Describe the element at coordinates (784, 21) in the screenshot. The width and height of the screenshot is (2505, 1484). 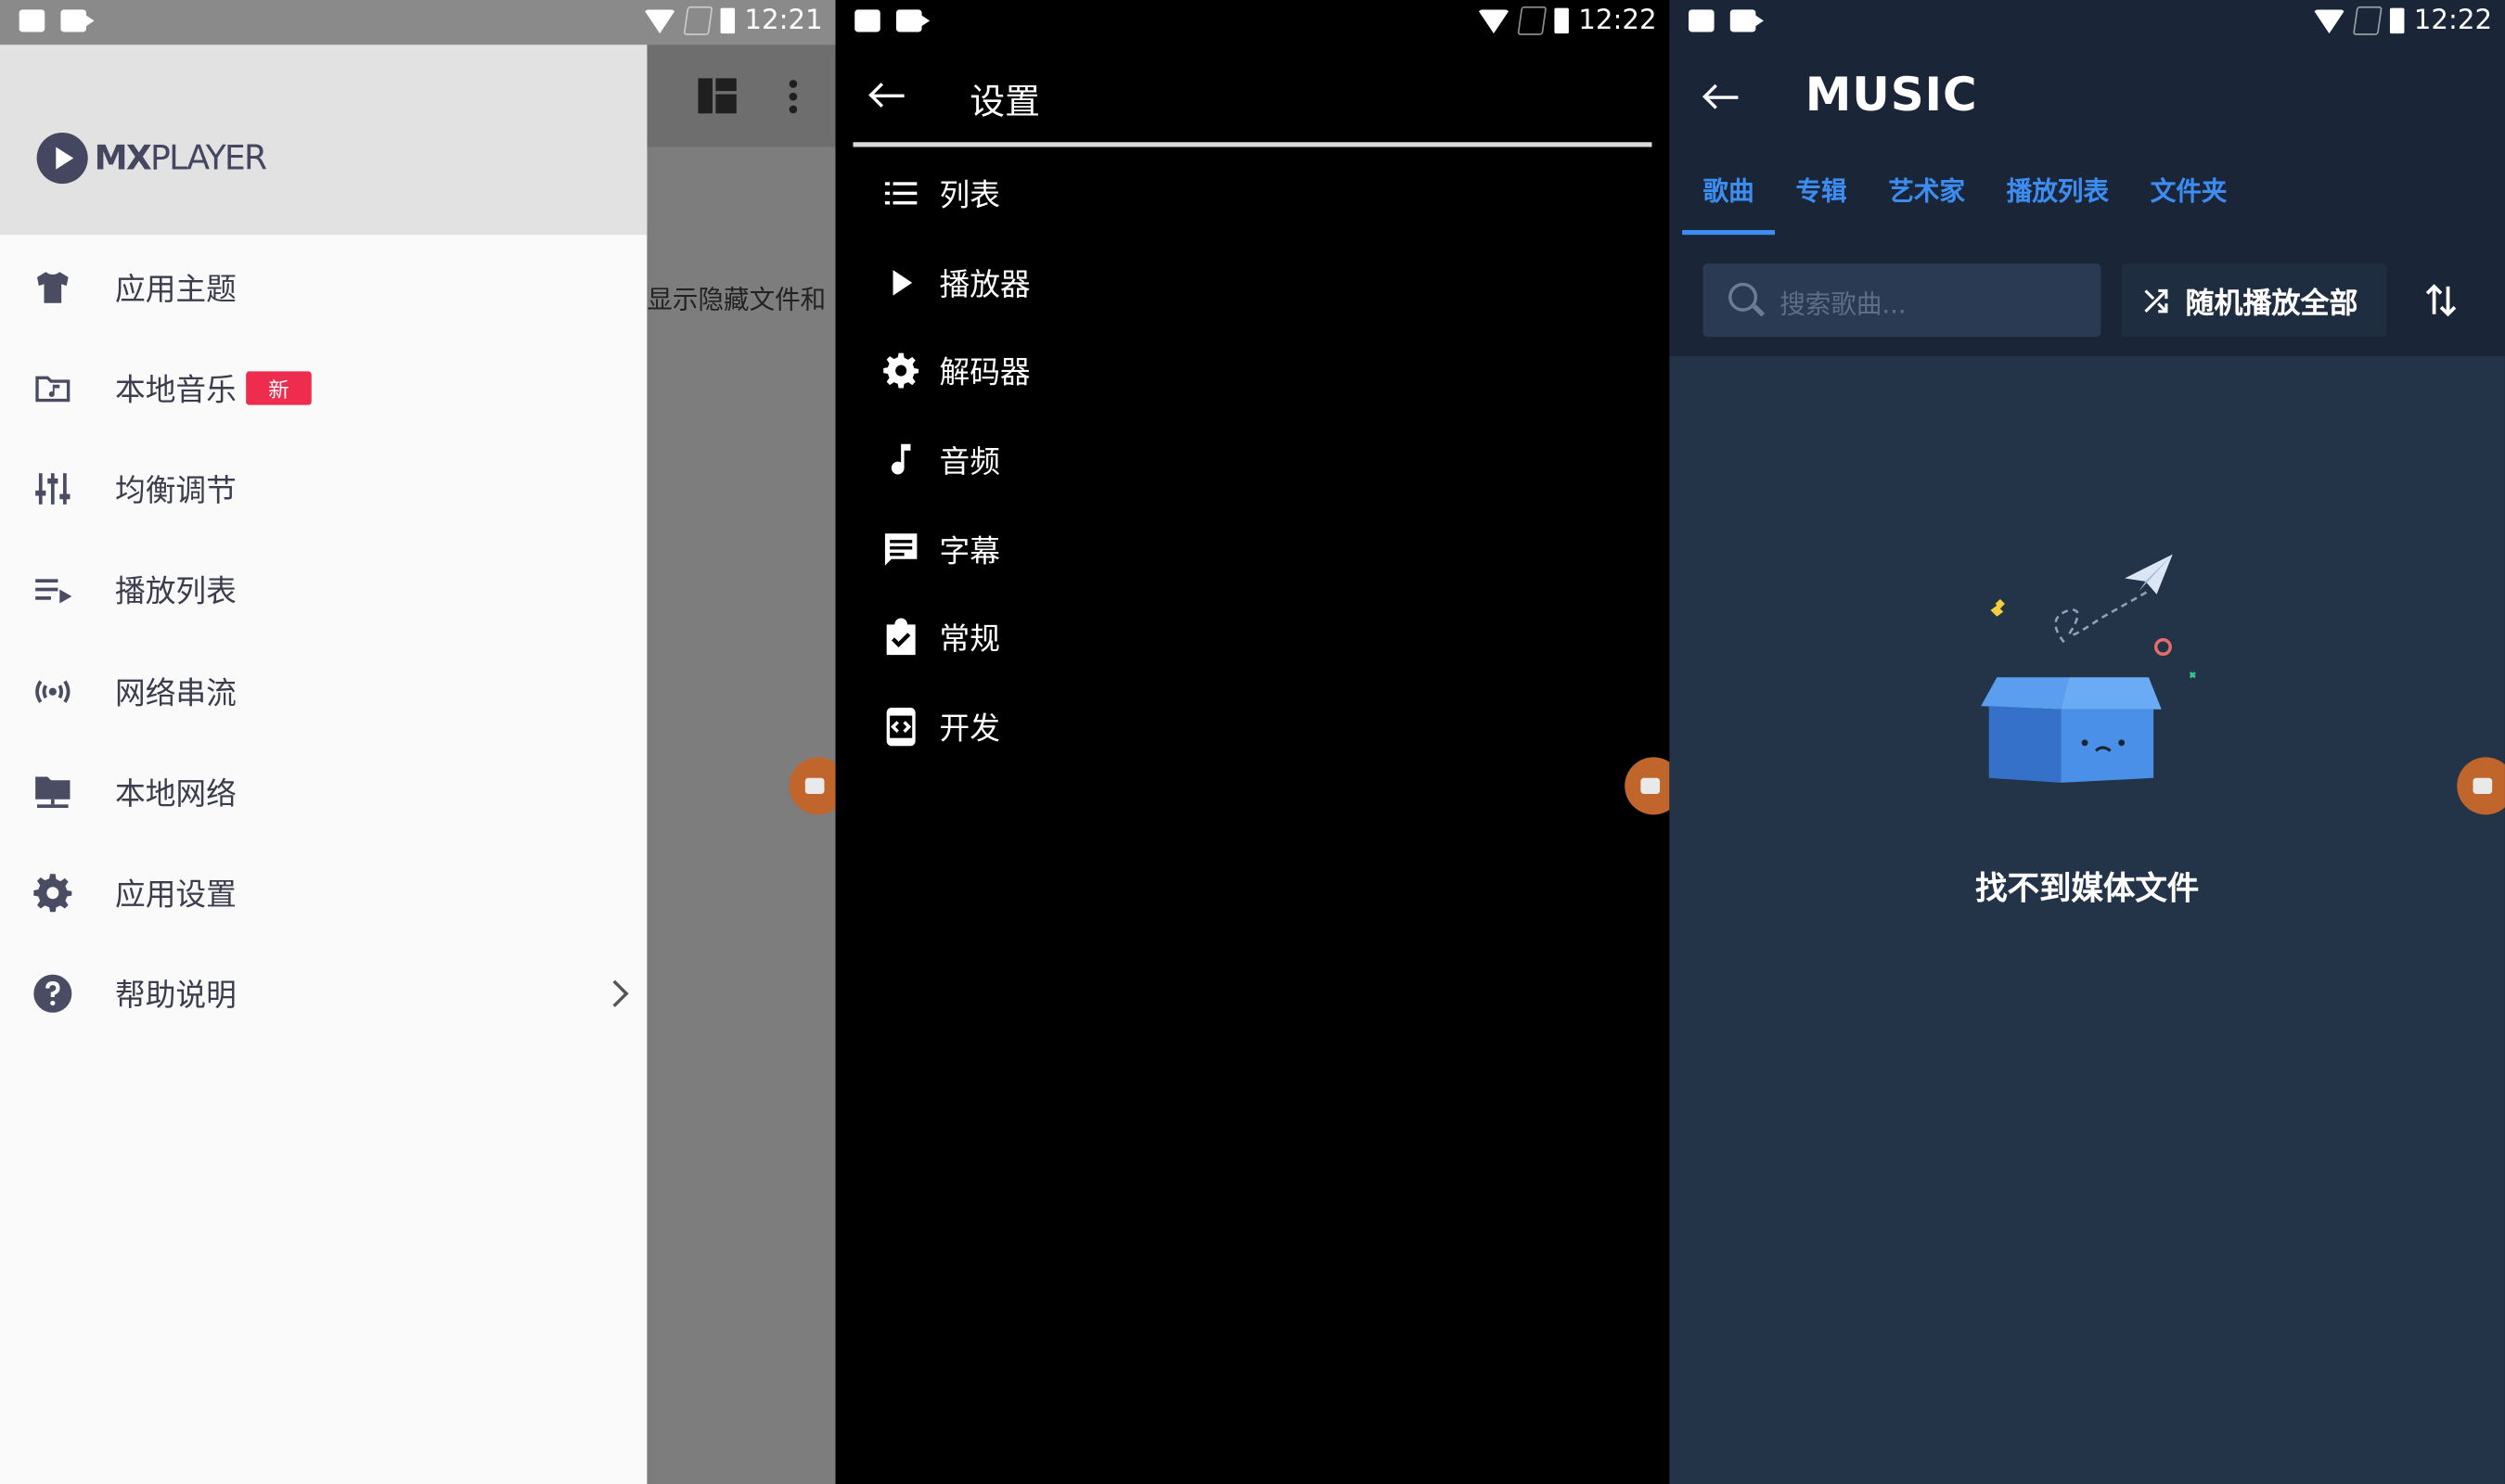
I see `status-time: 12:21` at that location.